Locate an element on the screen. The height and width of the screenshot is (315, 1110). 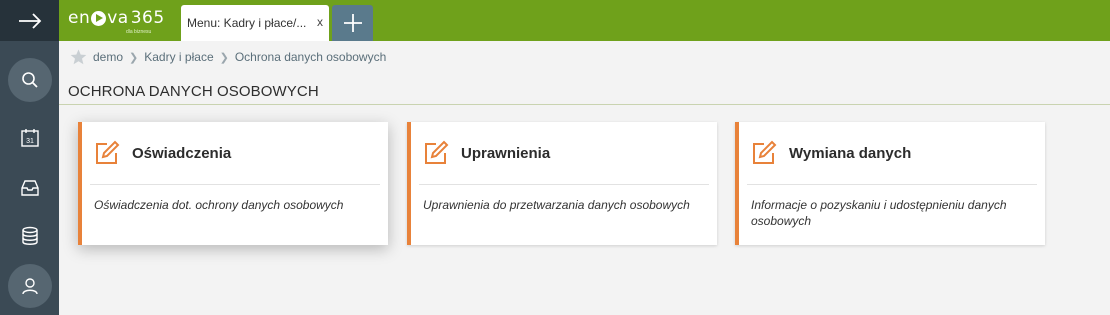
calendar-day: 31 is located at coordinates (30, 141).